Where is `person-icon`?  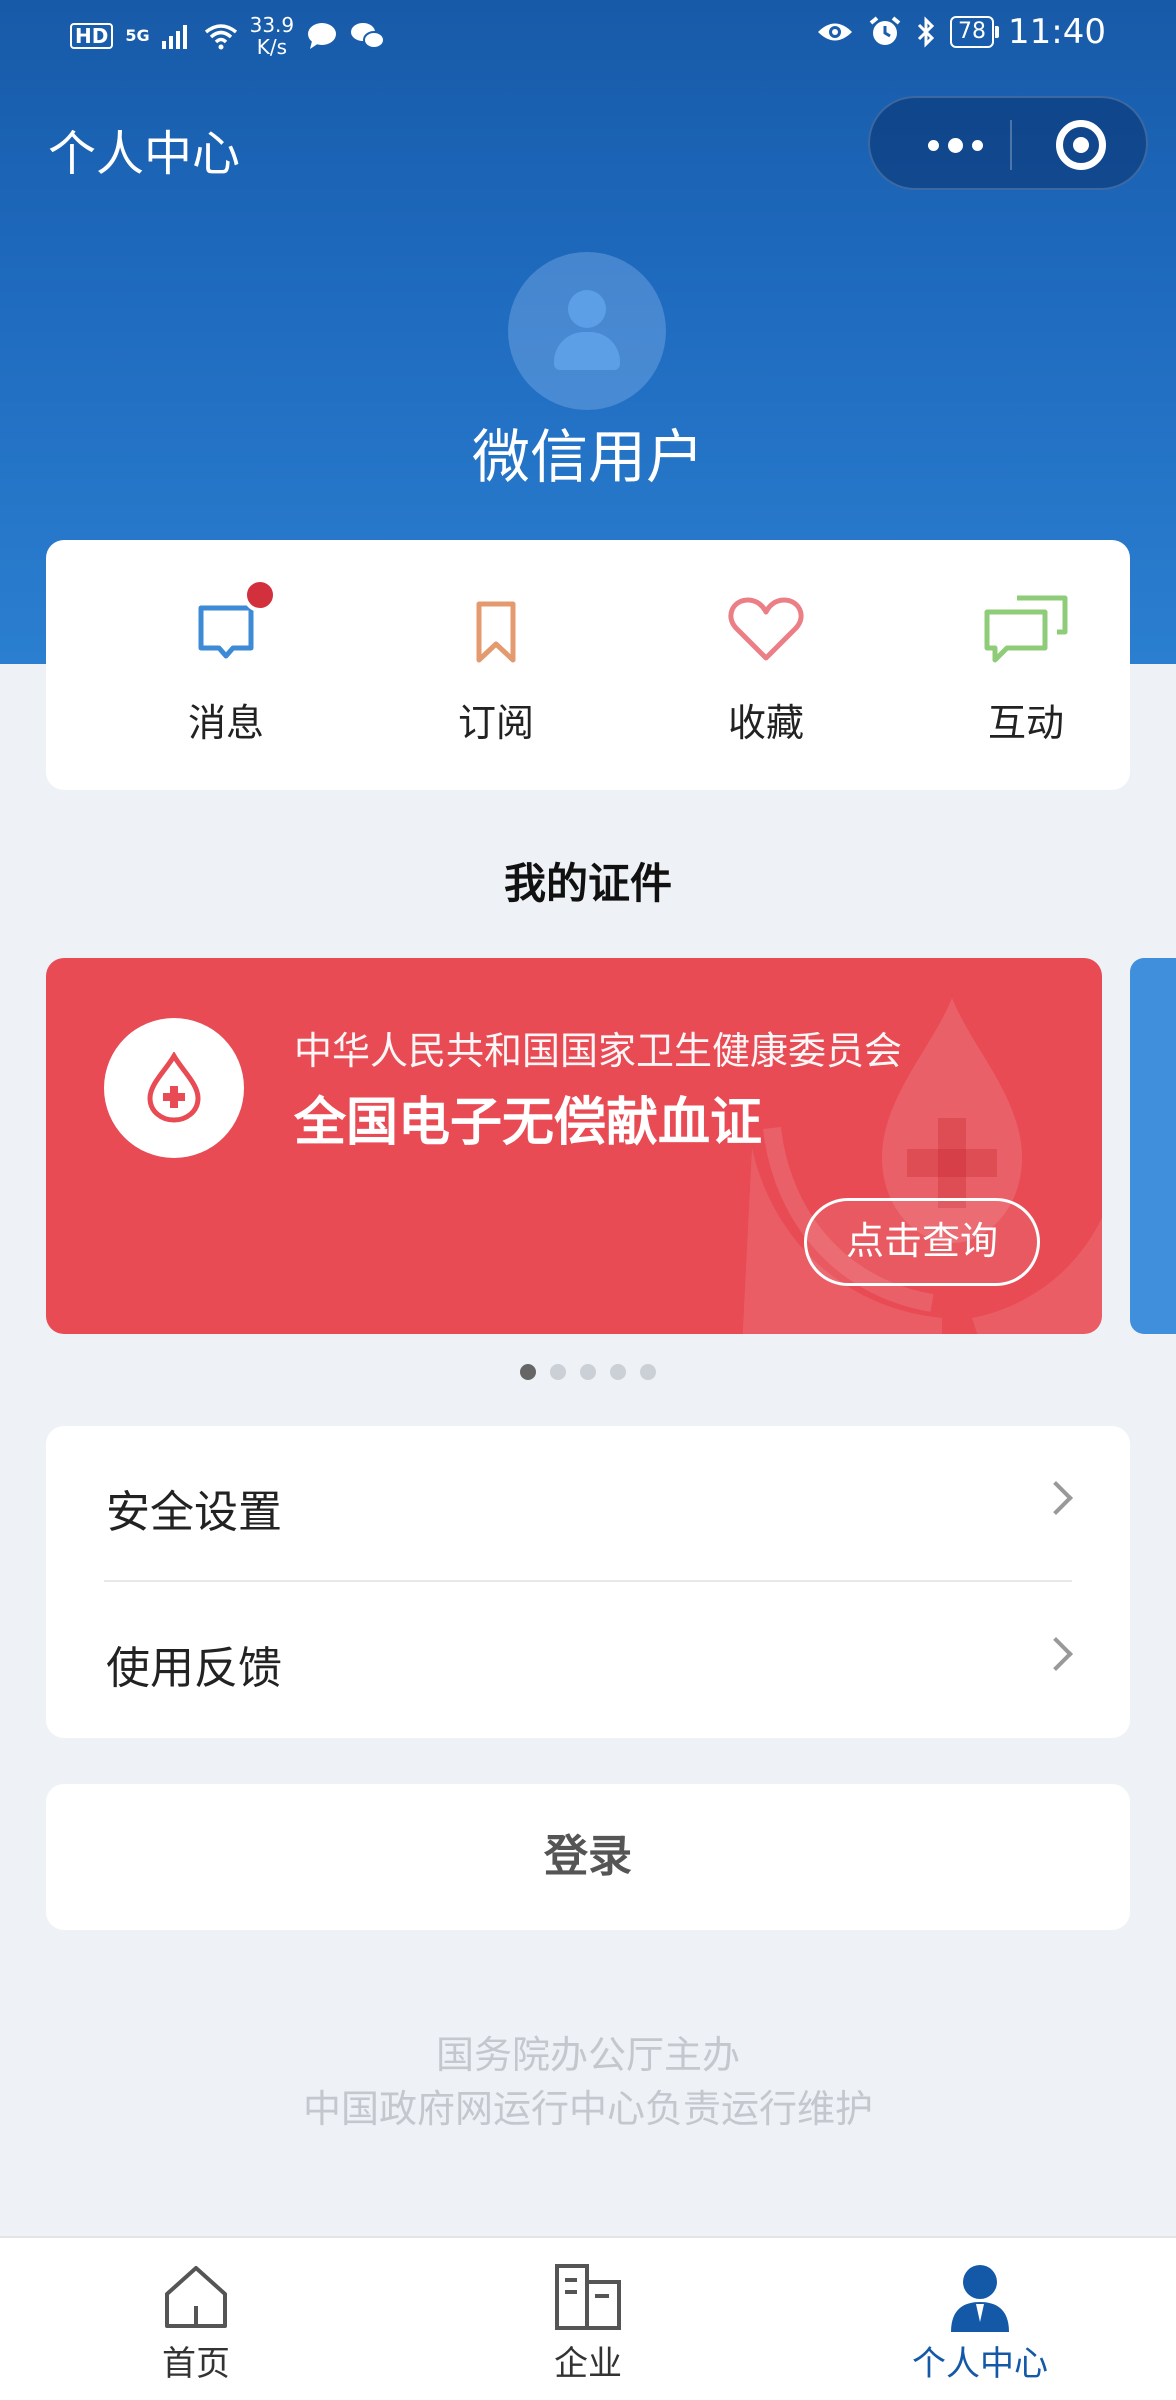 person-icon is located at coordinates (980, 2297).